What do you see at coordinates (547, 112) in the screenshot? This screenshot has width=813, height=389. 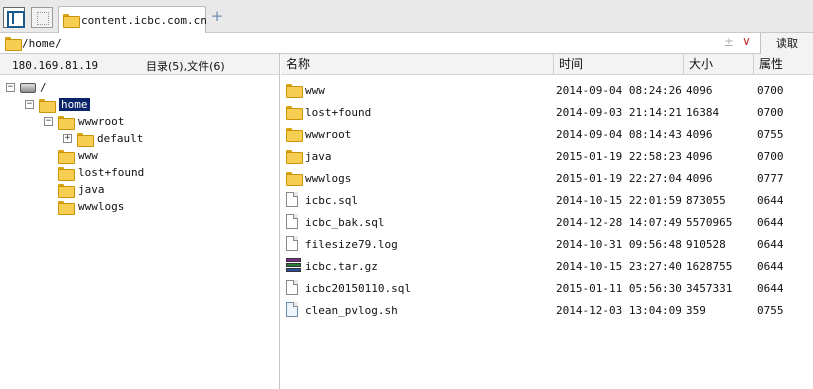 I see `file-row: lost+found 2014-09-03 21:14:21 16384 0700` at bounding box center [547, 112].